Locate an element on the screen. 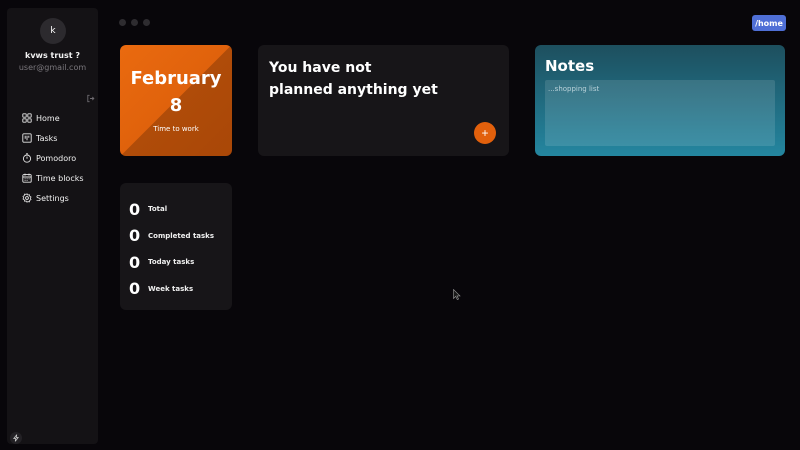 The height and width of the screenshot is (450, 800). sidebar-item-label: Tasks is located at coordinates (47, 138).